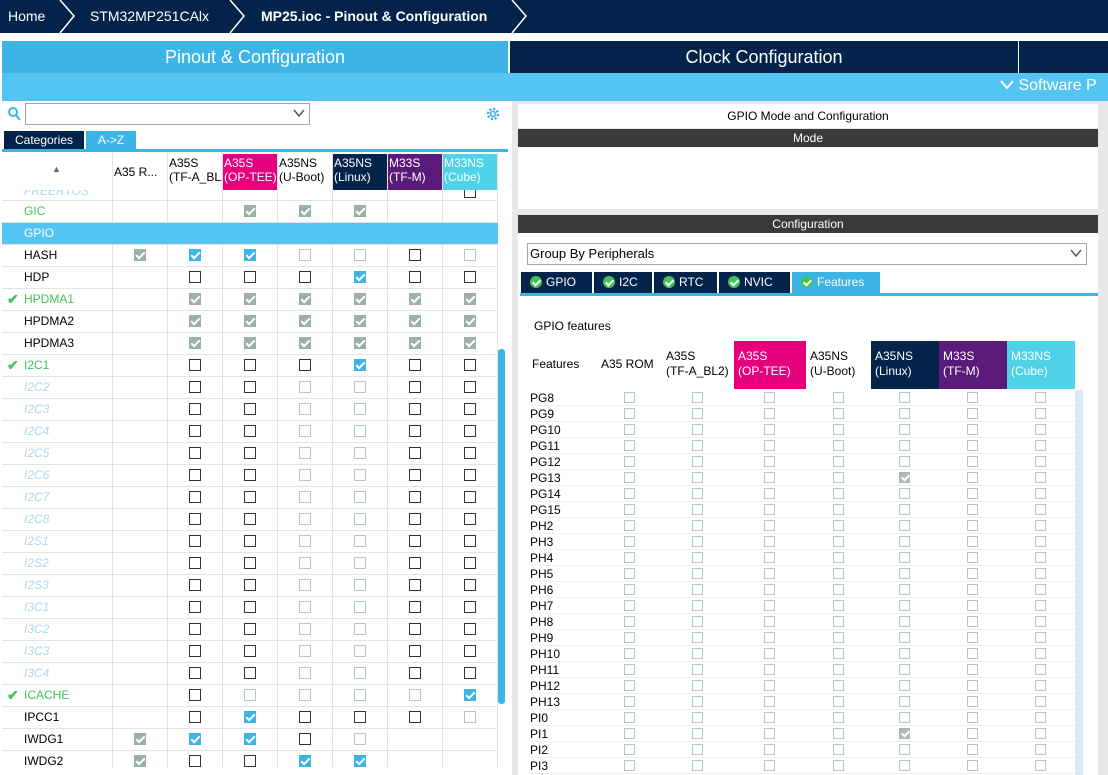 Image resolution: width=1108 pixels, height=775 pixels. What do you see at coordinates (250, 366) in the screenshot?
I see `table-row: ✔ I2C1` at bounding box center [250, 366].